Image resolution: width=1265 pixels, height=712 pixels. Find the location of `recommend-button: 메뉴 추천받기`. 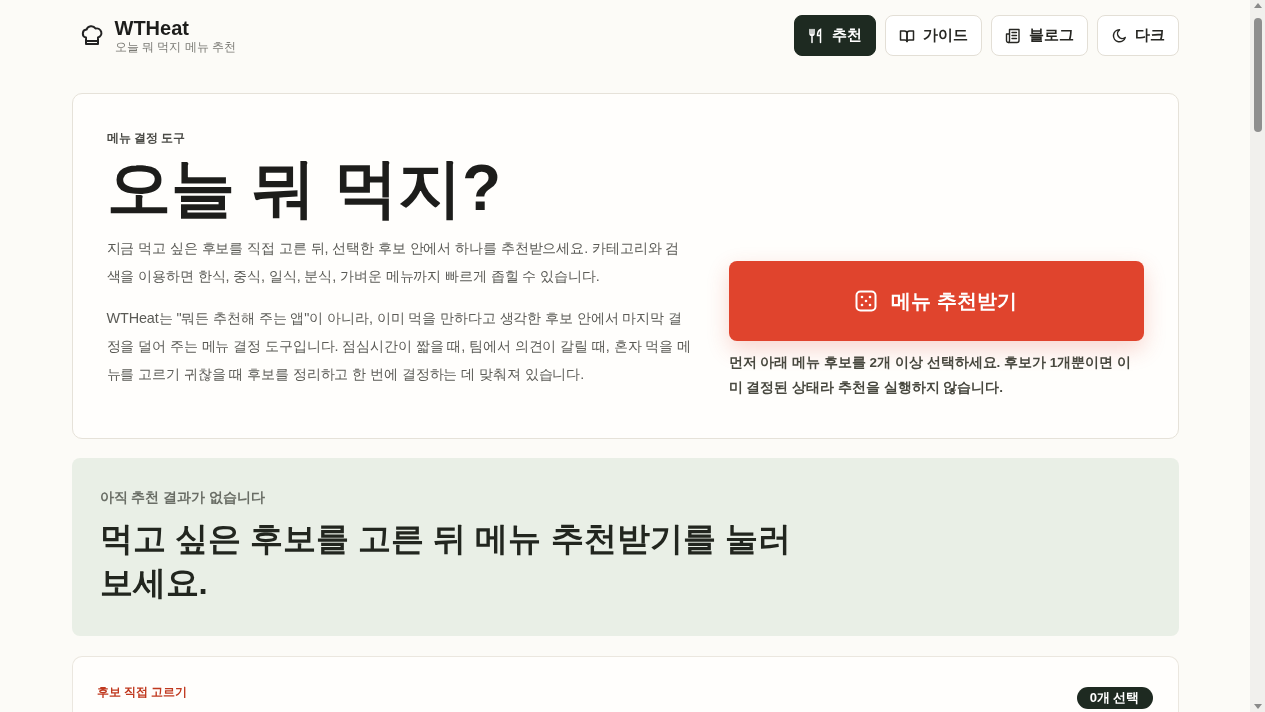

recommend-button: 메뉴 추천받기 is located at coordinates (936, 301).